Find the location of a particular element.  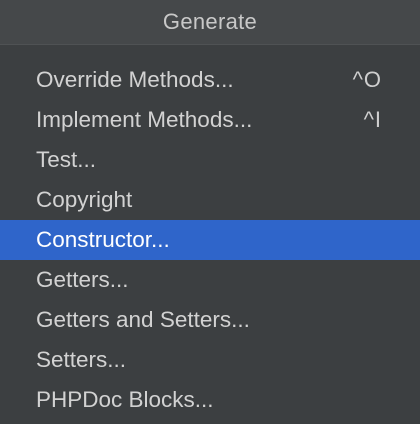

menu-item-implement-methods: Implement Methods... ^I is located at coordinates (210, 120).